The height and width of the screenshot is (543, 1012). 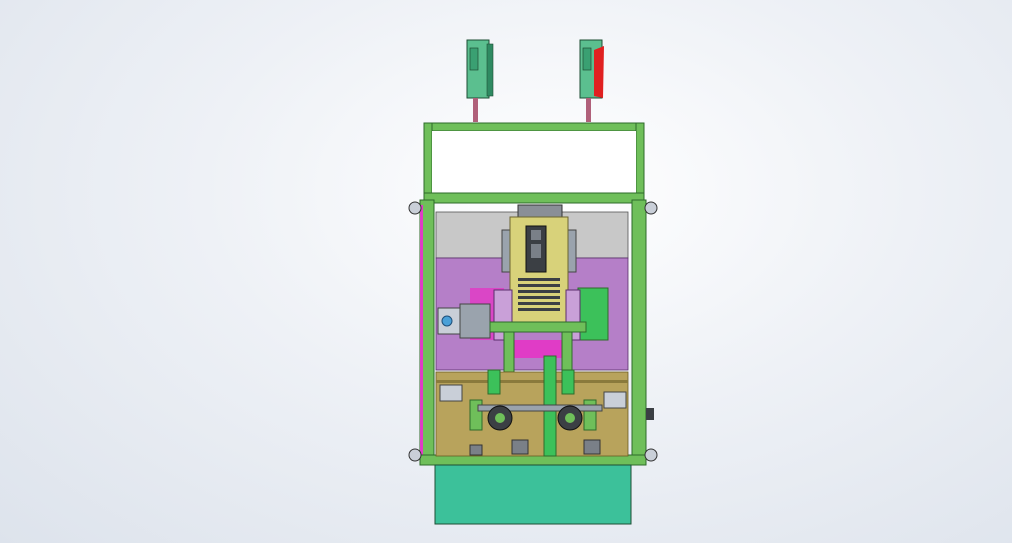 I want to click on cabinet-right, so click(x=591, y=80).